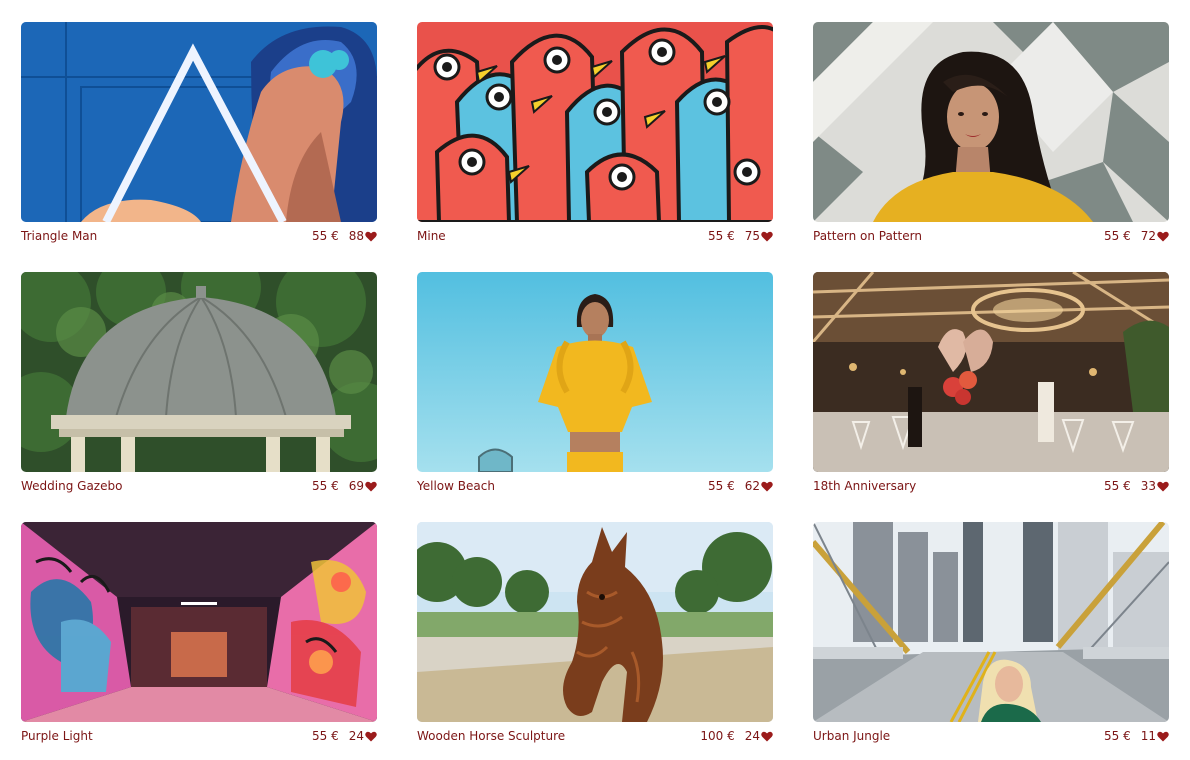  I want to click on gallery-card: Yellow Beach 55 € 62, so click(595, 386).